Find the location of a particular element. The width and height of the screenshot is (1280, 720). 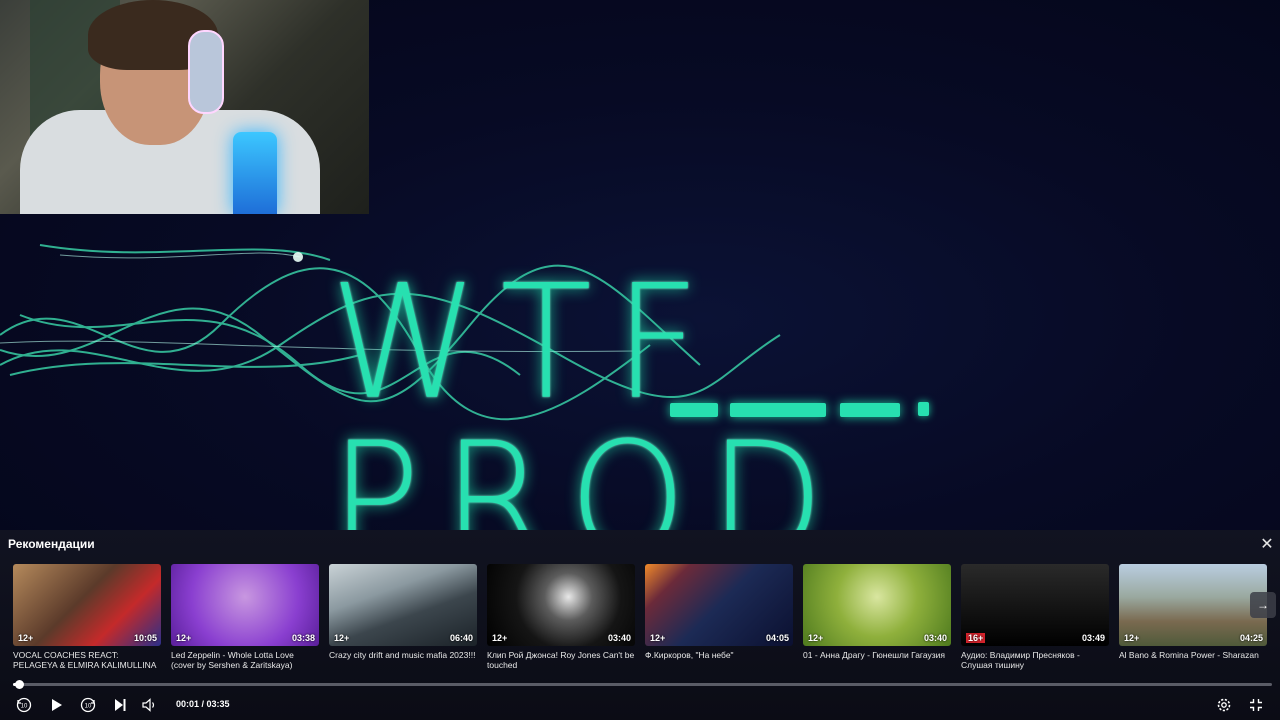

forward-10-icon: 10 is located at coordinates (88, 705).